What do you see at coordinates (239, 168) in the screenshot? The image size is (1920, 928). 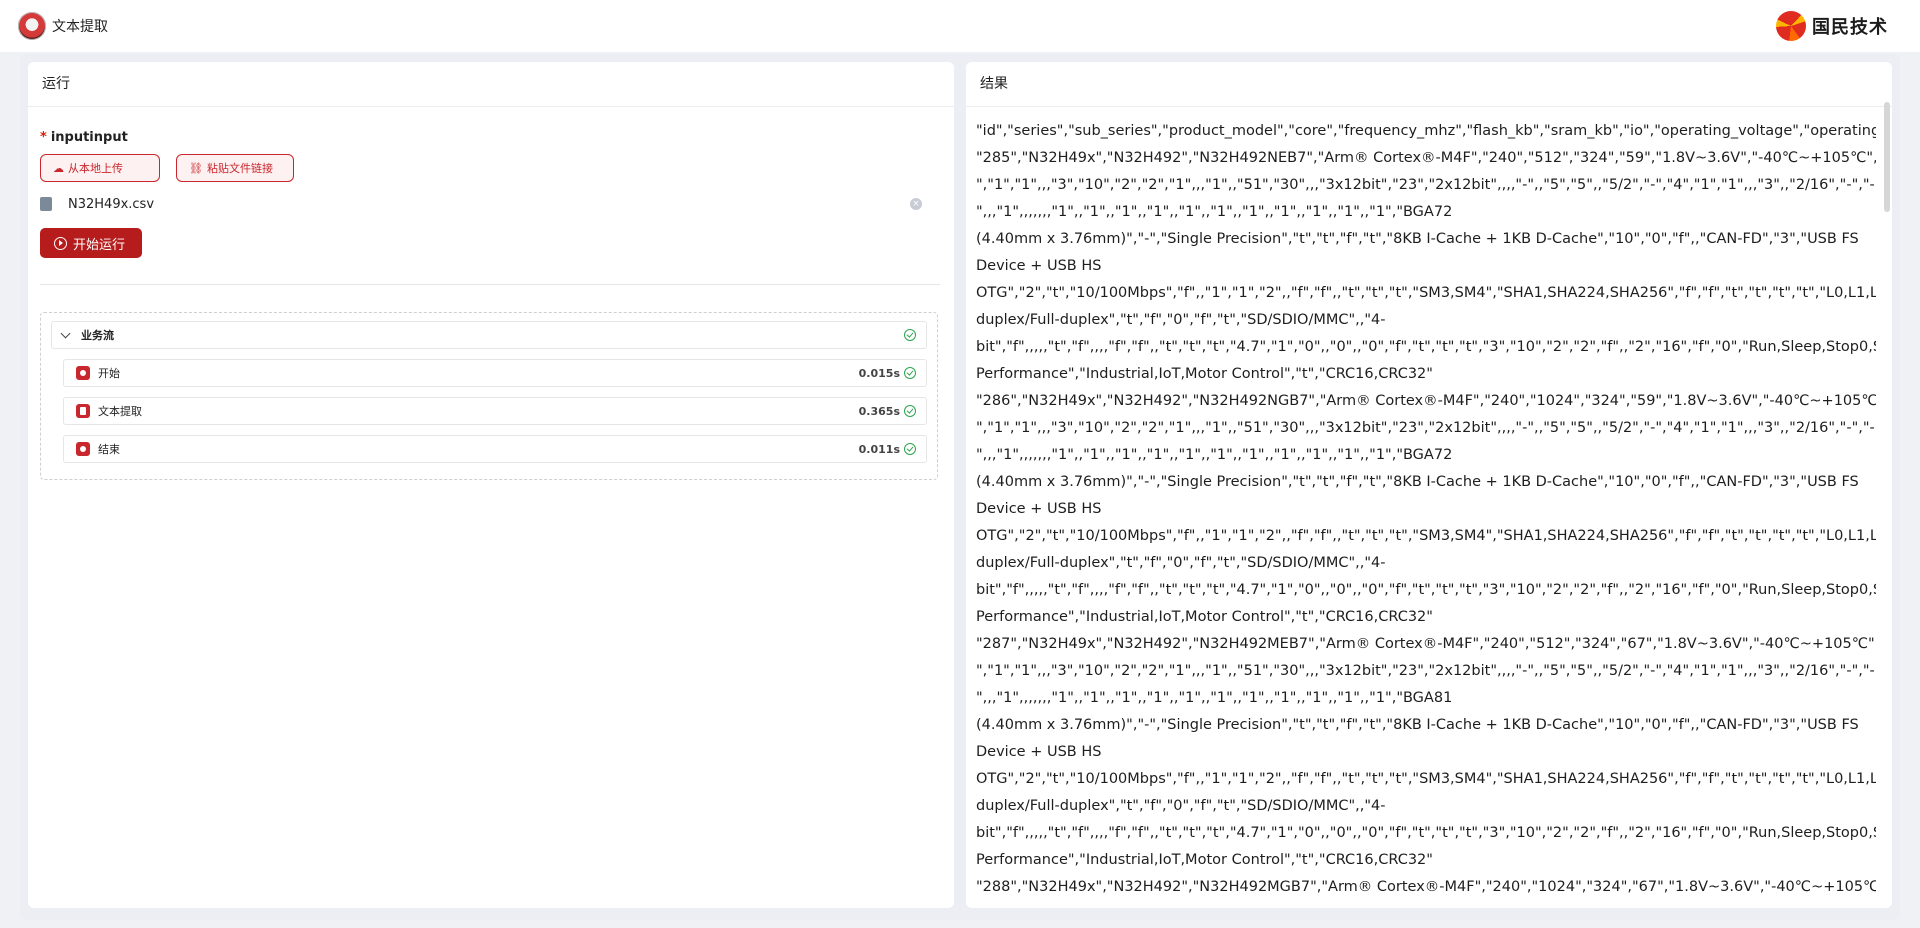 I see `paste-link-label: 粘贴文件链接` at bounding box center [239, 168].